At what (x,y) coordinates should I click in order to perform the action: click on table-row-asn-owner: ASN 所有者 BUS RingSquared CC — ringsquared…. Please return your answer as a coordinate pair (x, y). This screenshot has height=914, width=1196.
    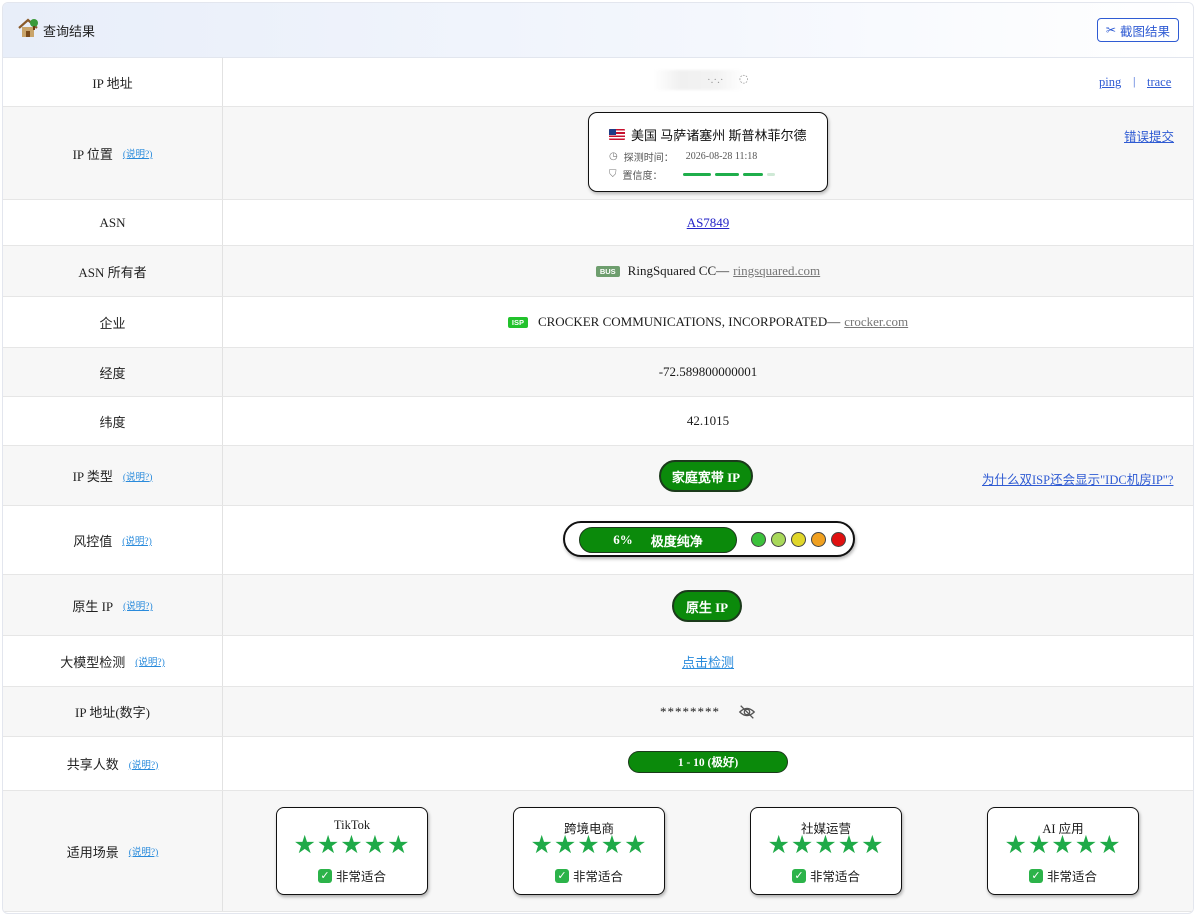
    Looking at the image, I should click on (598, 271).